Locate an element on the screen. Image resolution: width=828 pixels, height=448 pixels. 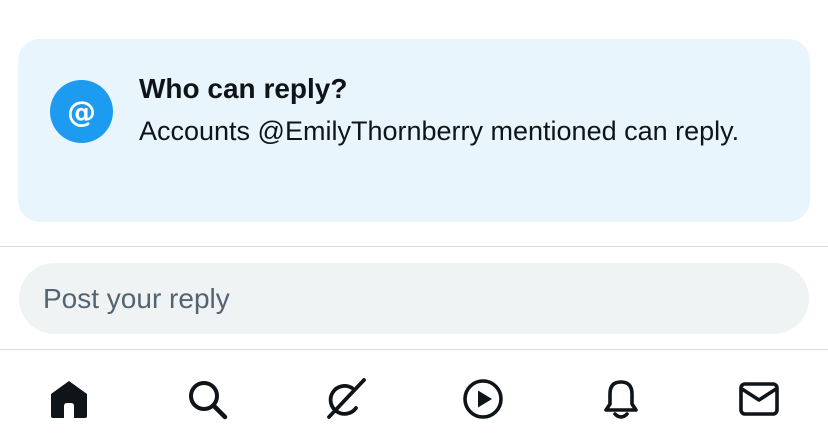
nav-grok-button is located at coordinates (345, 399).